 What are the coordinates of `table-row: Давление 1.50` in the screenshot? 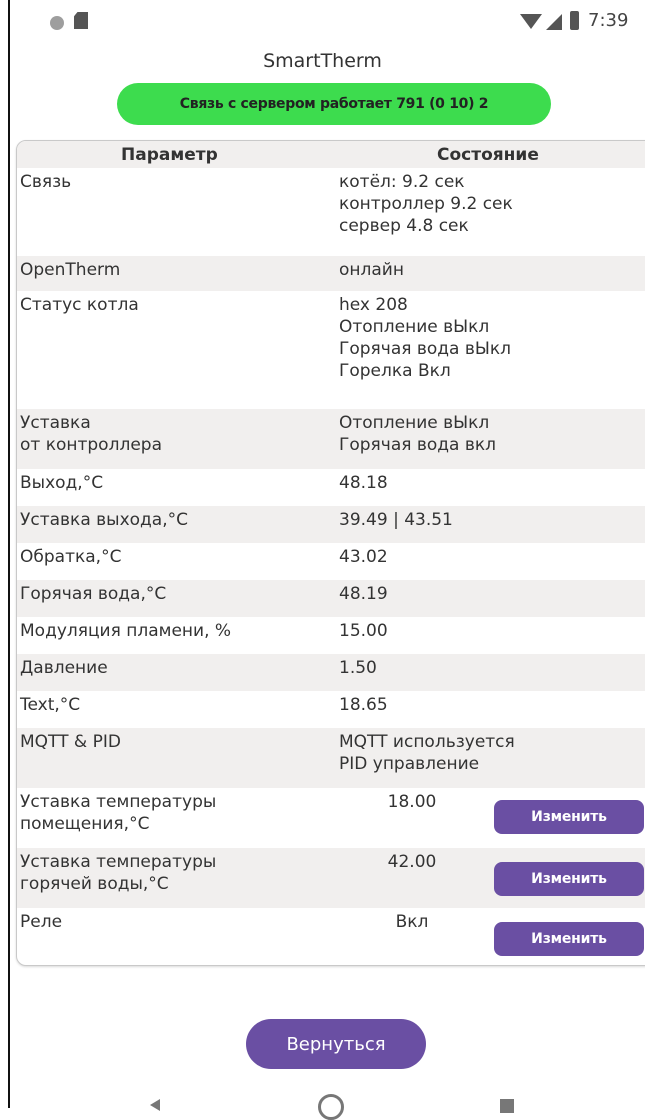 It's located at (331, 672).